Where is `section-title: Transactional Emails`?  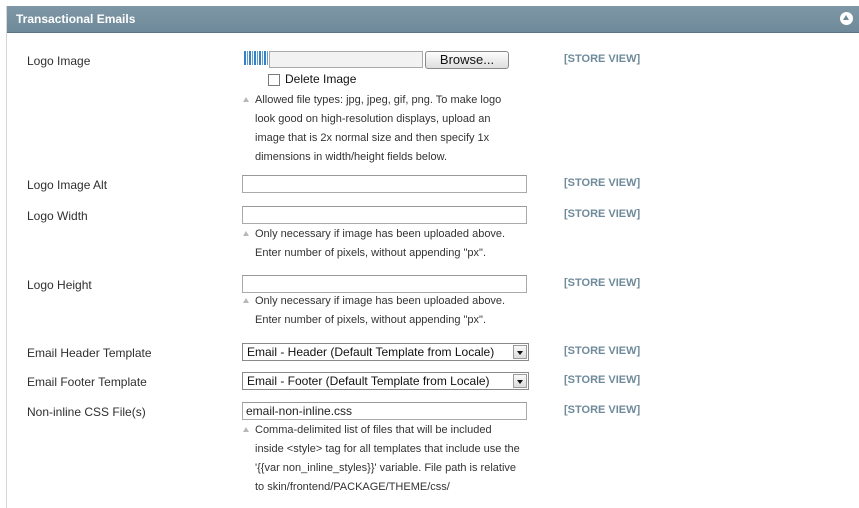
section-title: Transactional Emails is located at coordinates (76, 19).